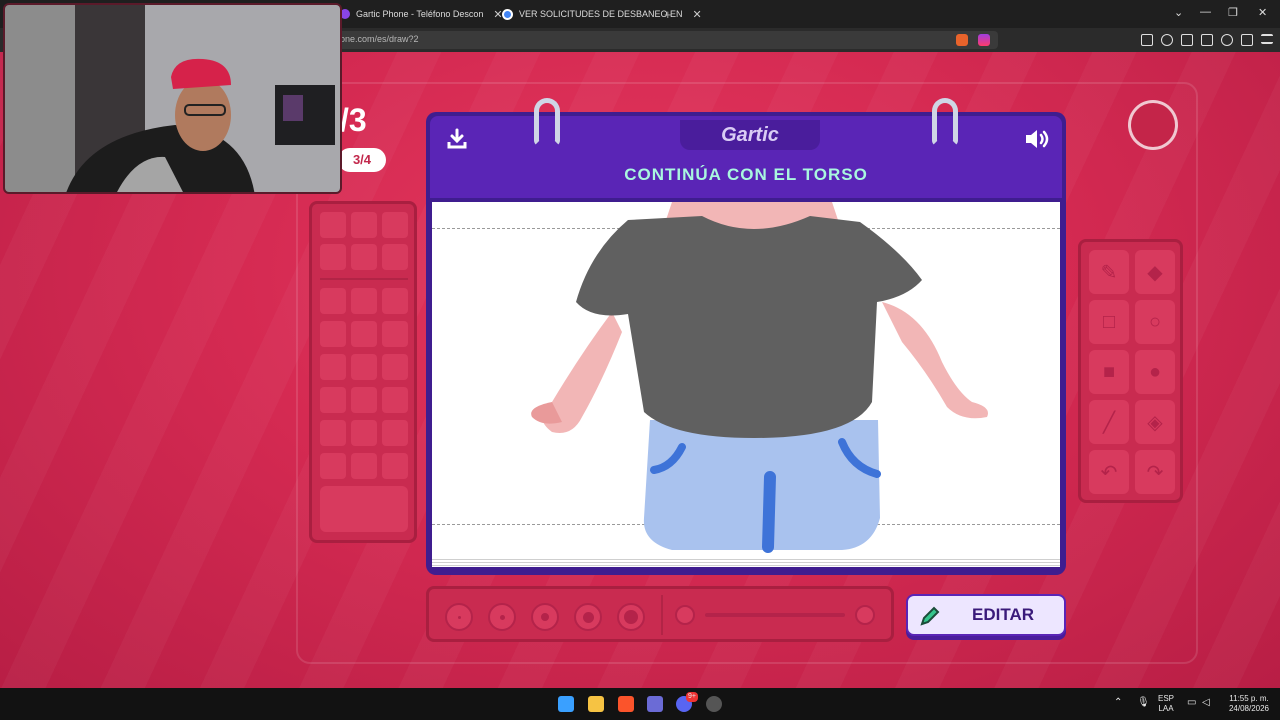 This screenshot has height=720, width=1280. I want to click on leo-ai-icon, so click(1227, 40).